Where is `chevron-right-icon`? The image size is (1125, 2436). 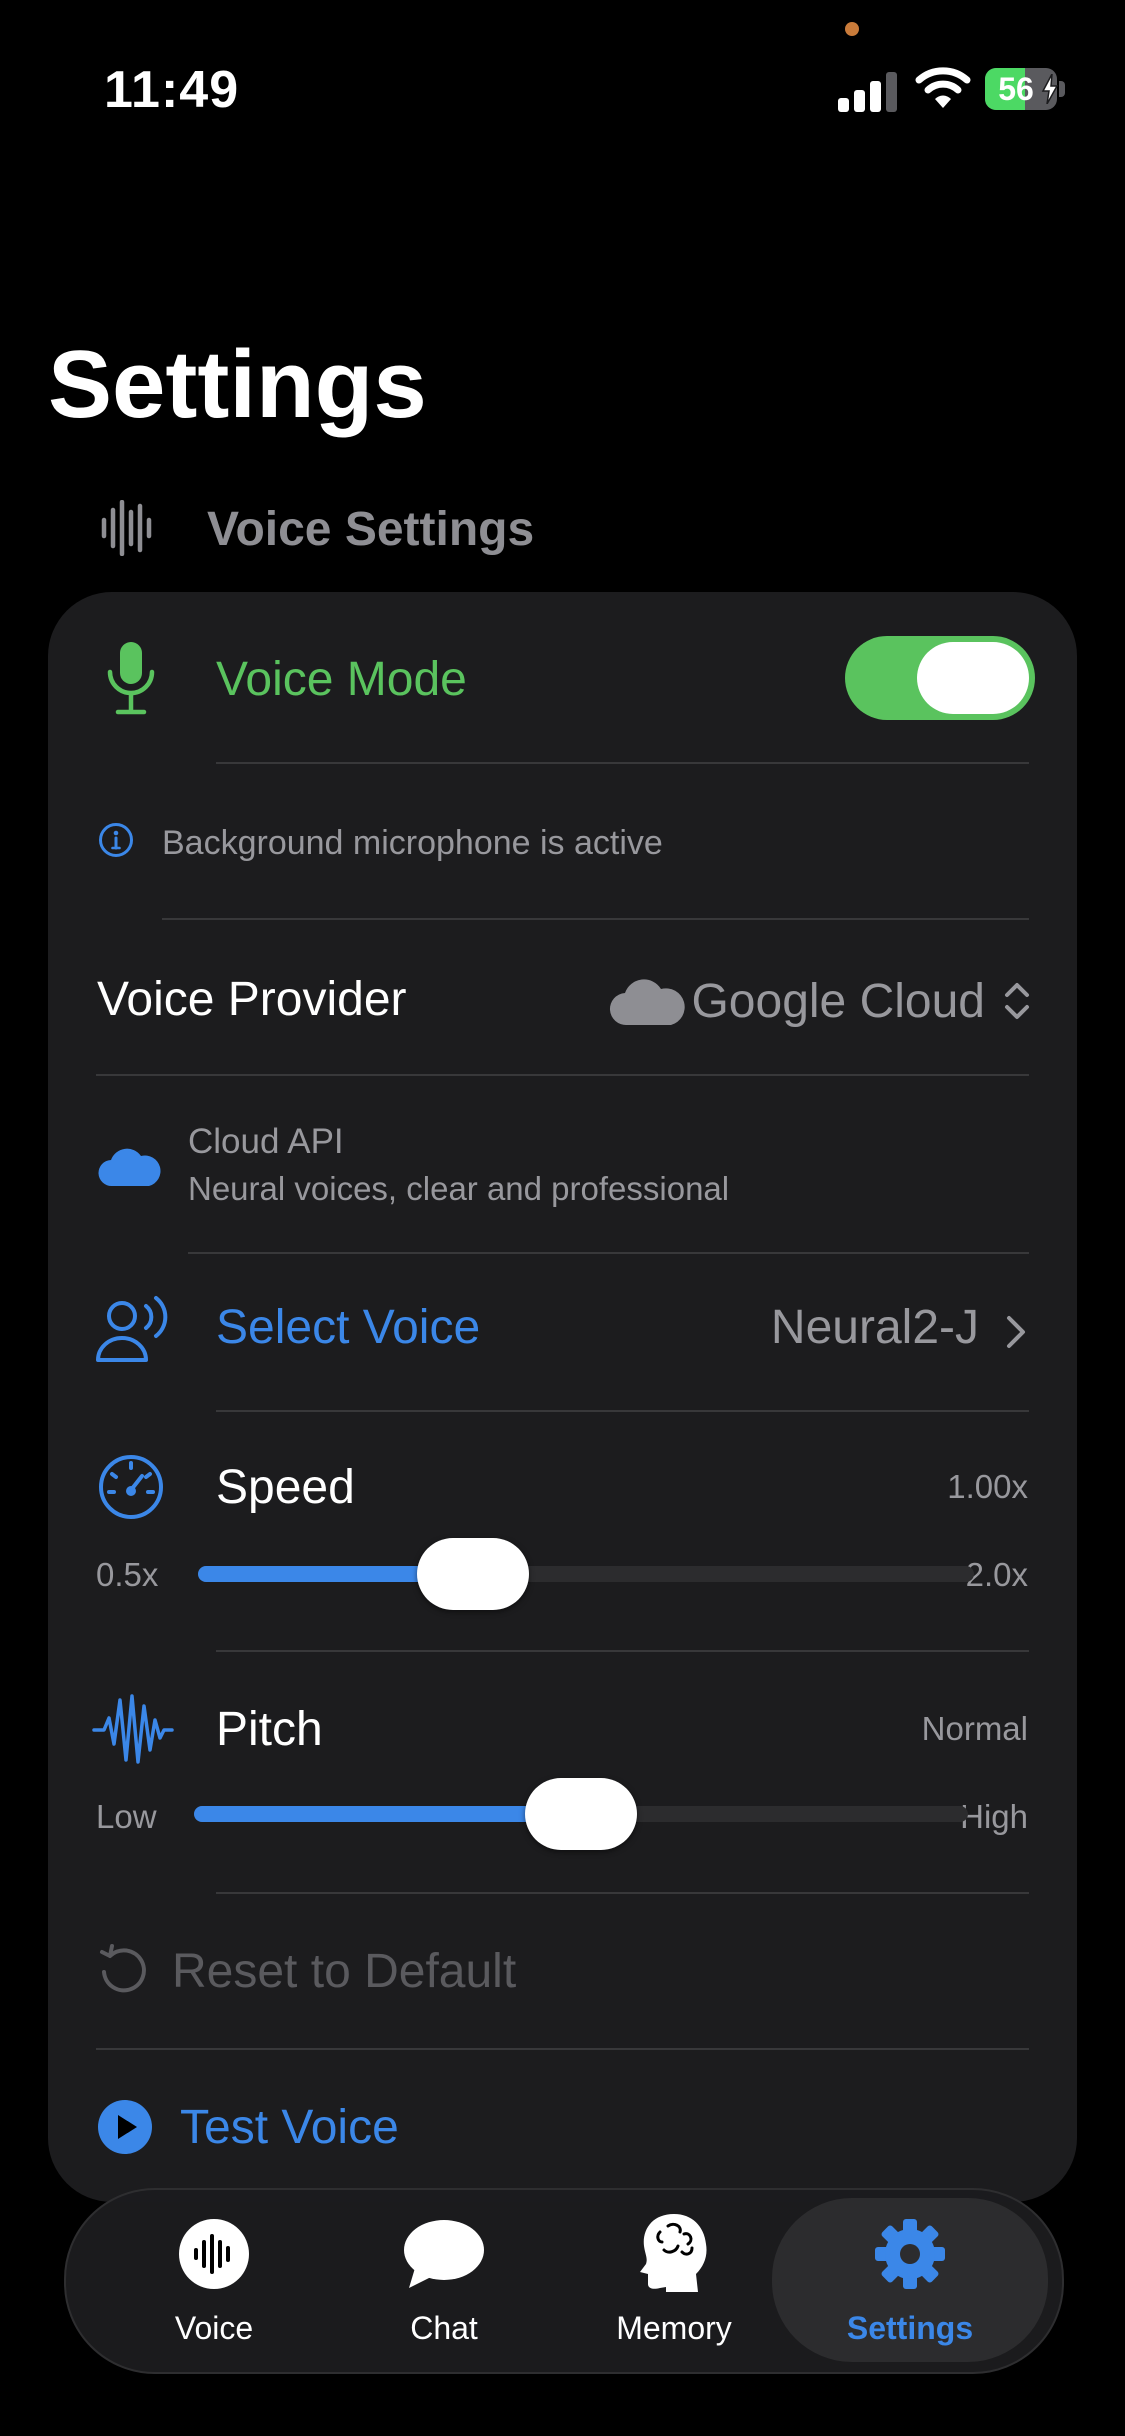 chevron-right-icon is located at coordinates (1016, 1332).